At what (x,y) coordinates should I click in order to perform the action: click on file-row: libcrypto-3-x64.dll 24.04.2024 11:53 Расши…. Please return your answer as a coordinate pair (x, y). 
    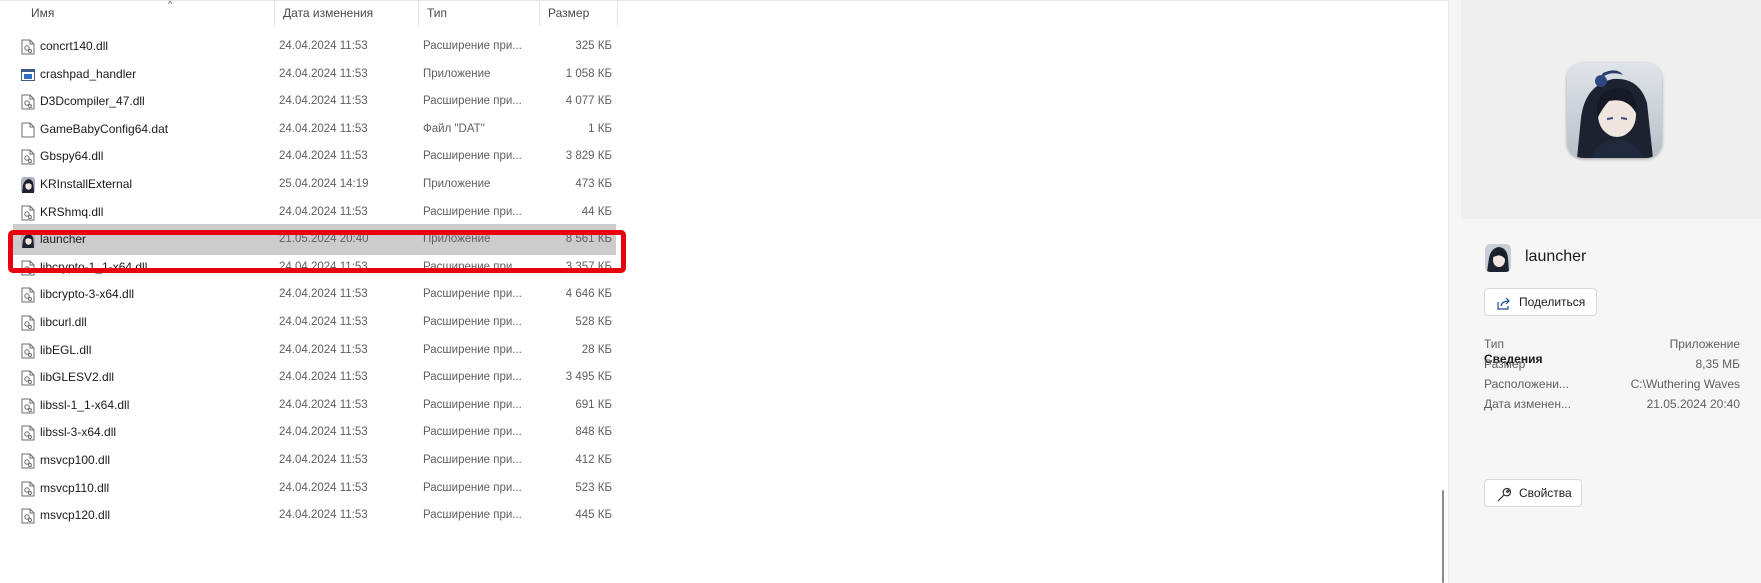
    Looking at the image, I should click on (314, 294).